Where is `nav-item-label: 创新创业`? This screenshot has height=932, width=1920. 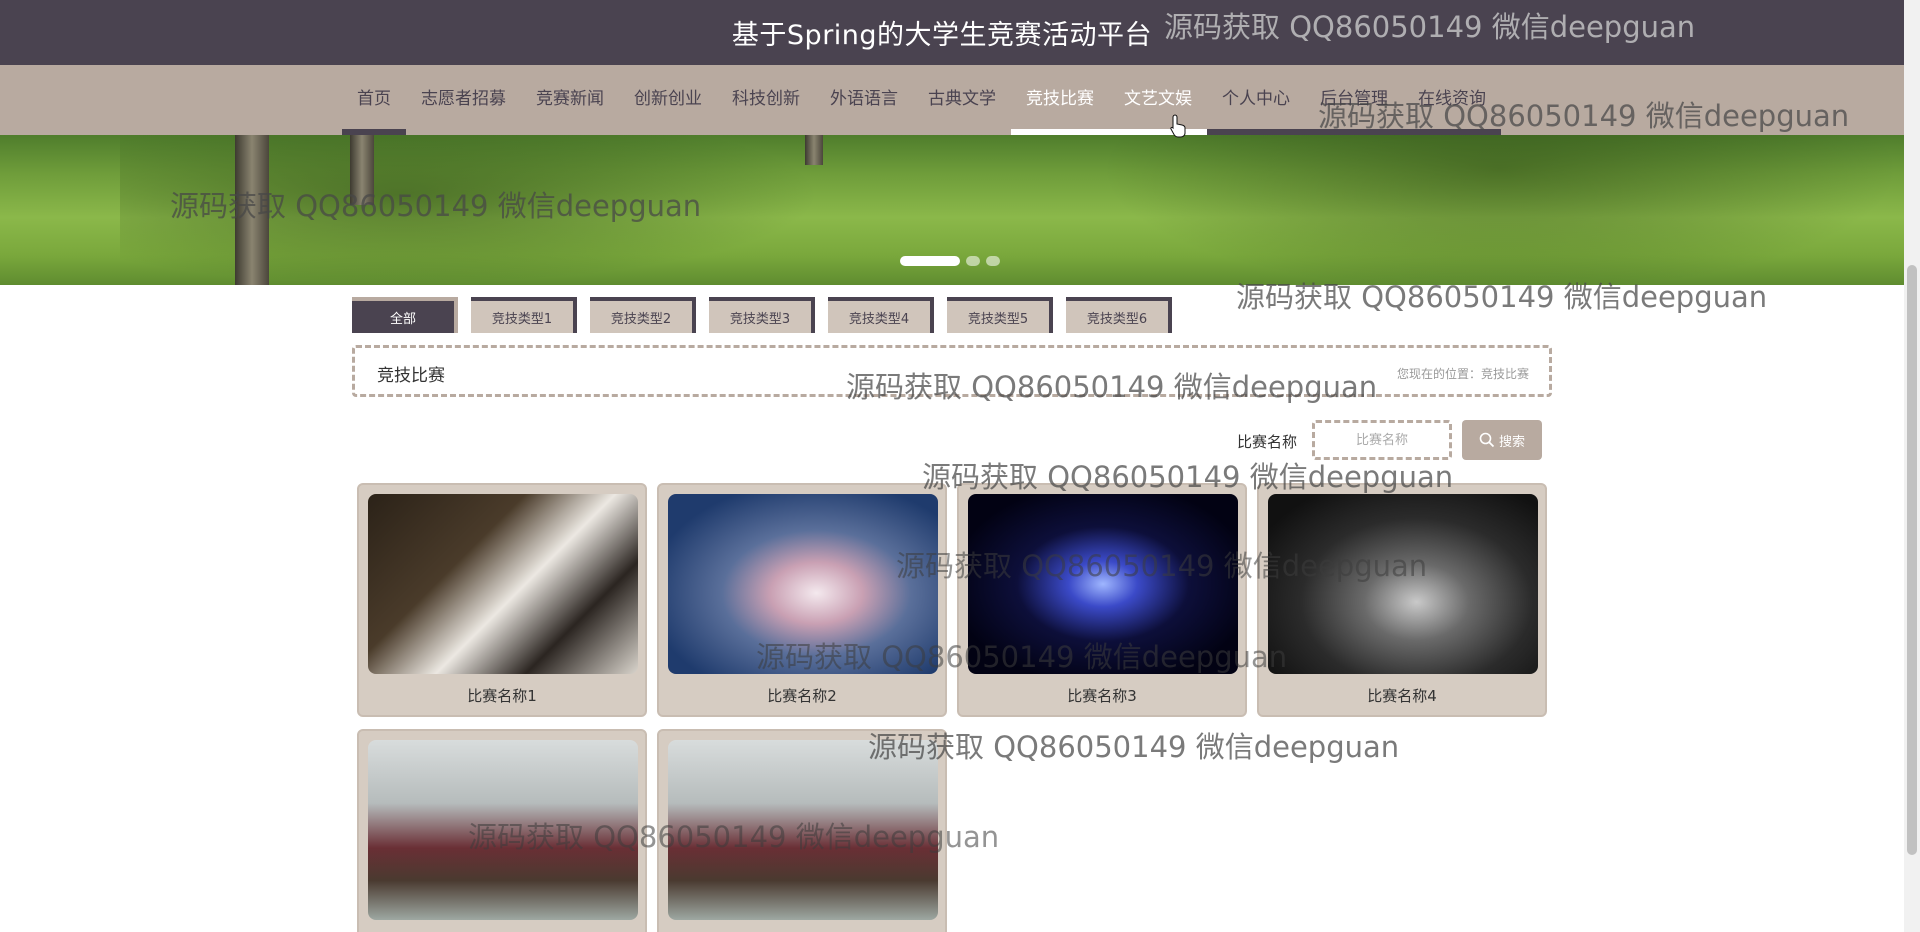
nav-item-label: 创新创业 is located at coordinates (668, 99).